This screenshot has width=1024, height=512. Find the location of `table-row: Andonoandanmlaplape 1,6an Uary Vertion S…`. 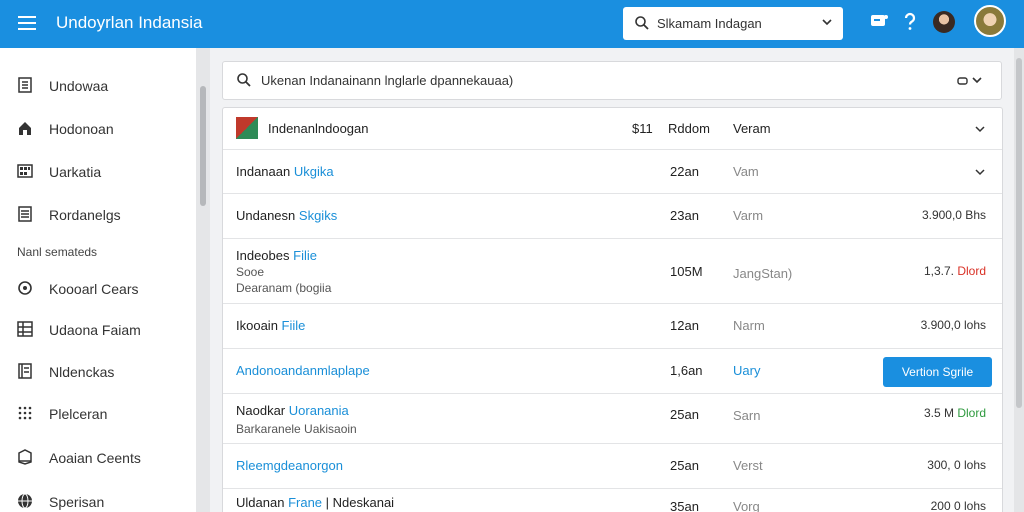

table-row: Andonoandanmlaplape 1,6an Uary Vertion S… is located at coordinates (612, 371).